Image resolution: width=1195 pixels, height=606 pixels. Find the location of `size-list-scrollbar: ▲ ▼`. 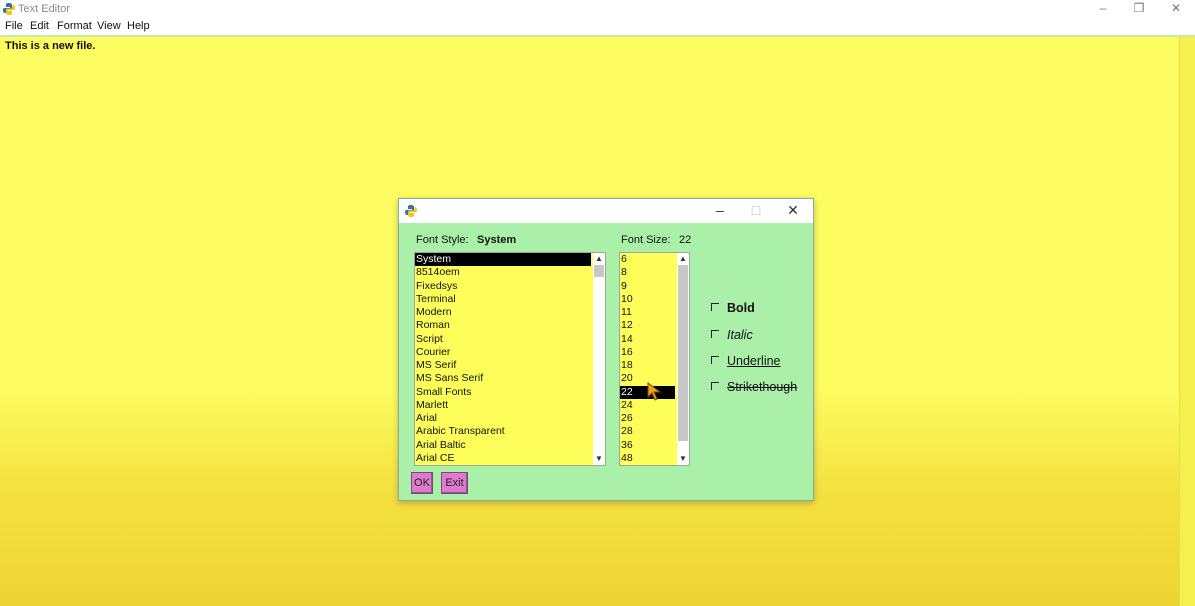

size-list-scrollbar: ▲ ▼ is located at coordinates (683, 359).